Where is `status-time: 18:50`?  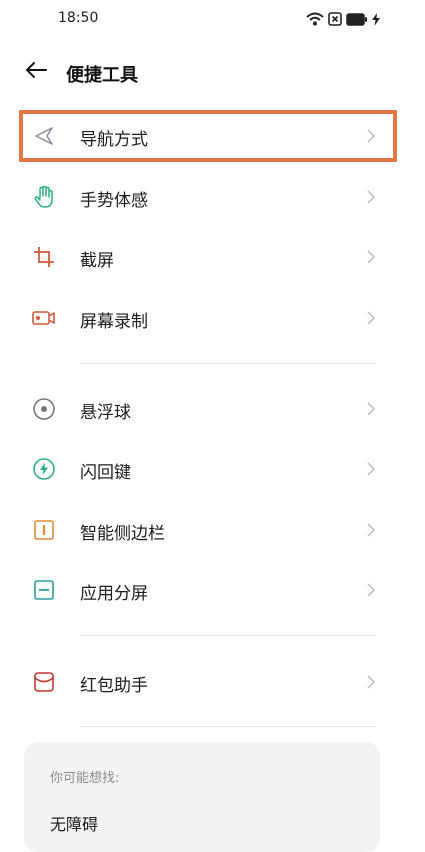 status-time: 18:50 is located at coordinates (78, 18).